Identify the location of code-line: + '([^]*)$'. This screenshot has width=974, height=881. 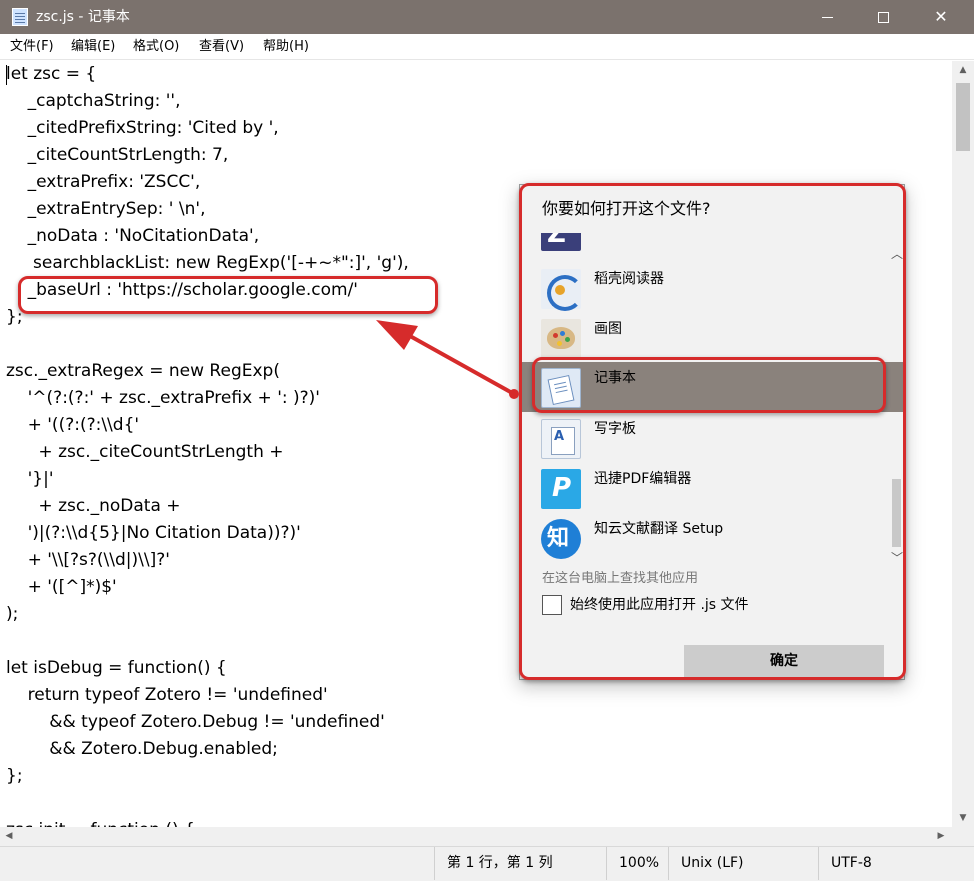
(61, 587).